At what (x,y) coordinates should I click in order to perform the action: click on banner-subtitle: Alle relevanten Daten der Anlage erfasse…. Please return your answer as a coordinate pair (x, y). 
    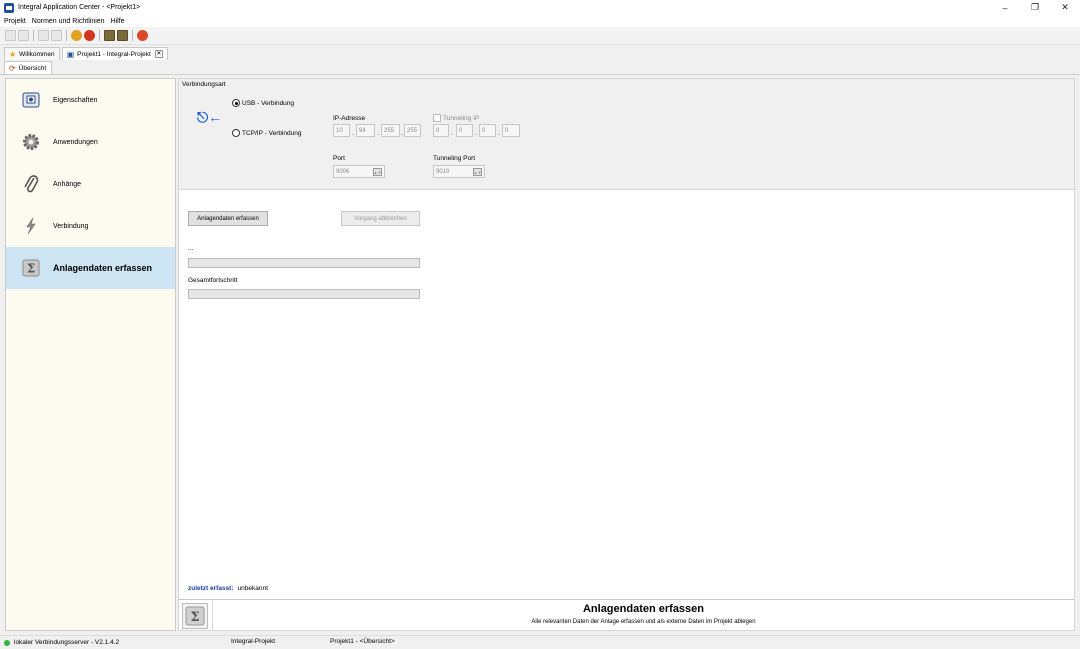
    Looking at the image, I should click on (643, 622).